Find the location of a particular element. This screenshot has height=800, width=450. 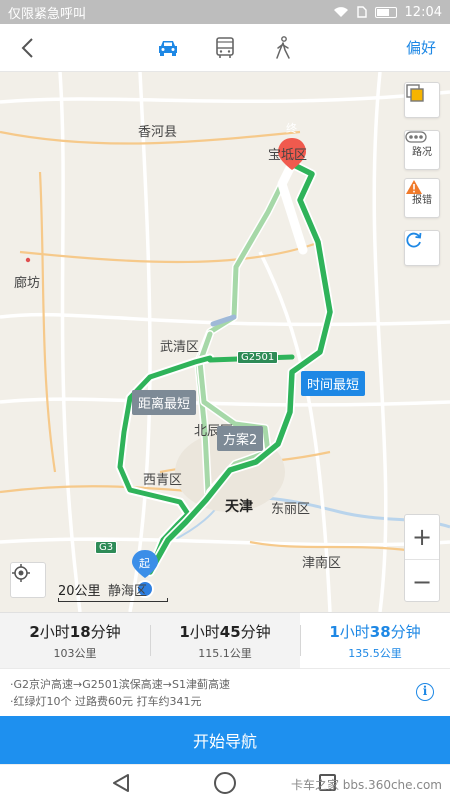

top-nav: 偏好 is located at coordinates (225, 48).